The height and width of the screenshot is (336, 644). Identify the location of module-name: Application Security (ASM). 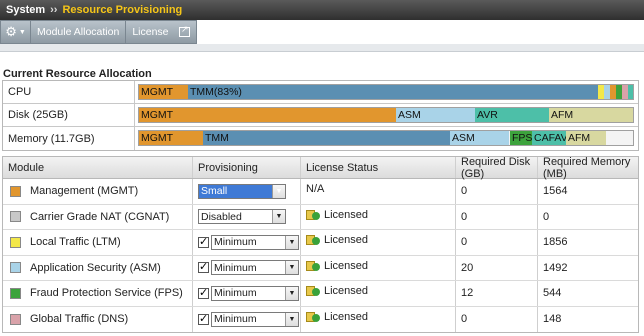
(95, 267).